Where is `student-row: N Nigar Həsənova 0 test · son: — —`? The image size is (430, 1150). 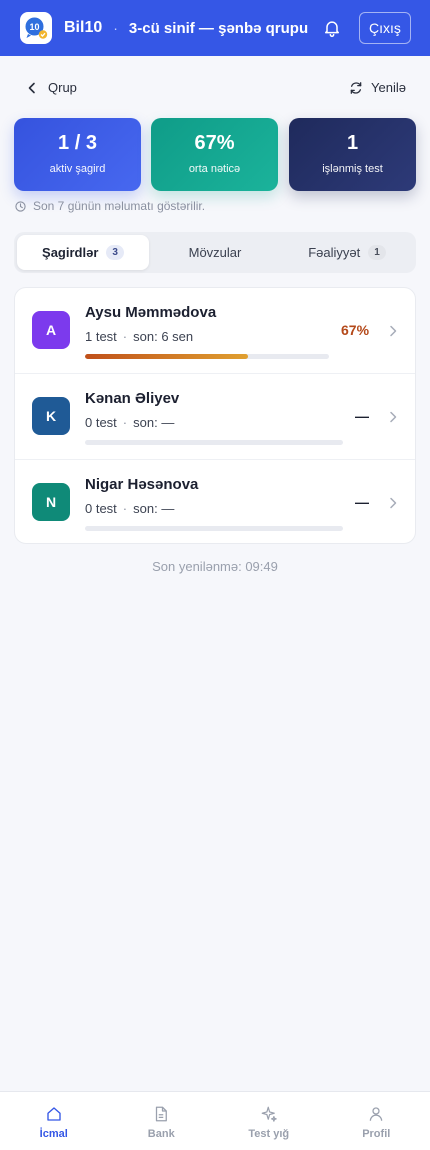
student-row: N Nigar Həsənova 0 test · son: — — is located at coordinates (215, 501).